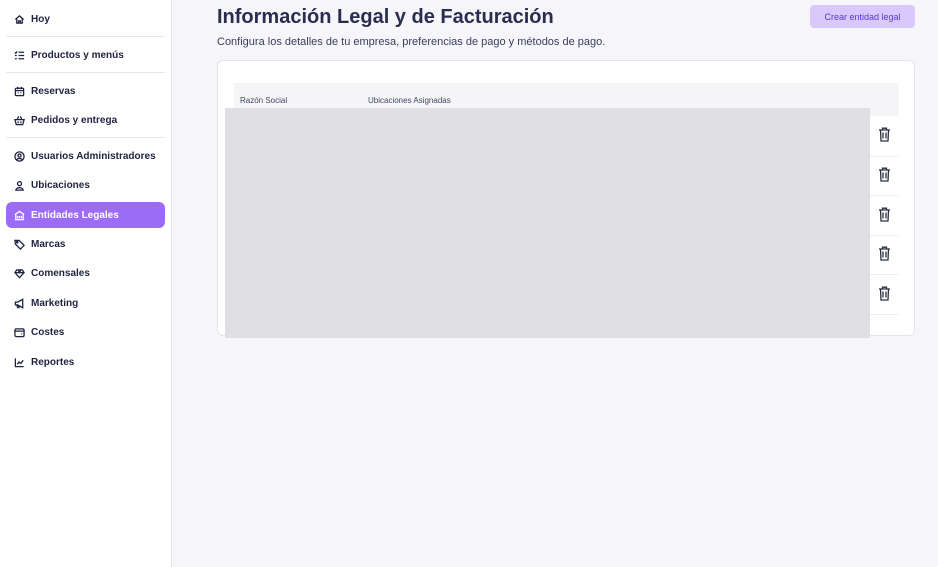  Describe the element at coordinates (19, 332) in the screenshot. I see `wallet-icon` at that location.